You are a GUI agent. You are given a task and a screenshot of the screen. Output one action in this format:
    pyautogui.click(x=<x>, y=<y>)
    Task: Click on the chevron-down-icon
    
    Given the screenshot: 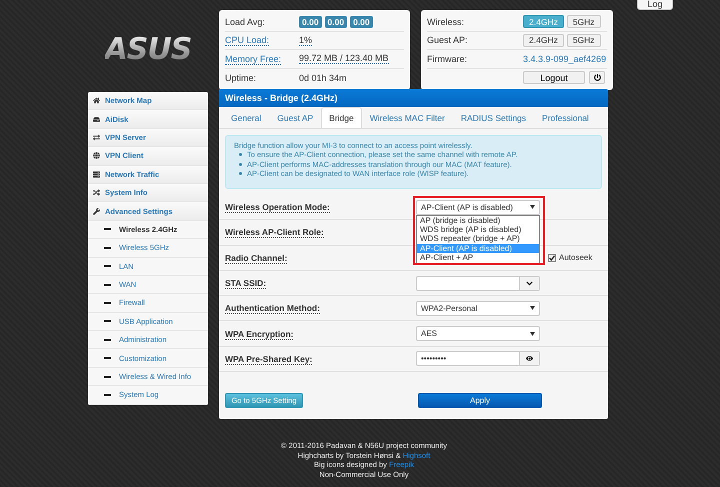 What is the action you would take?
    pyautogui.click(x=529, y=283)
    